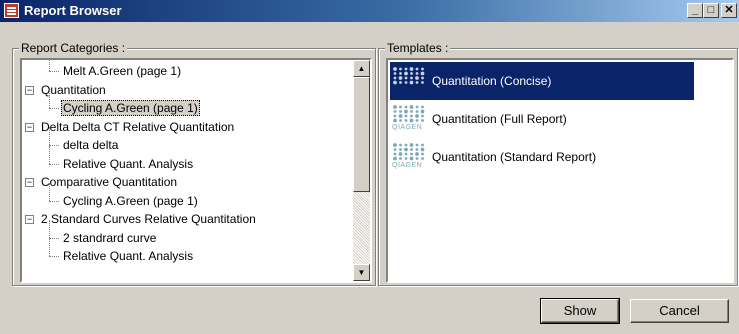 This screenshot has height=334, width=739. I want to click on tree-item: − Comparative Quantitation, so click(102, 182).